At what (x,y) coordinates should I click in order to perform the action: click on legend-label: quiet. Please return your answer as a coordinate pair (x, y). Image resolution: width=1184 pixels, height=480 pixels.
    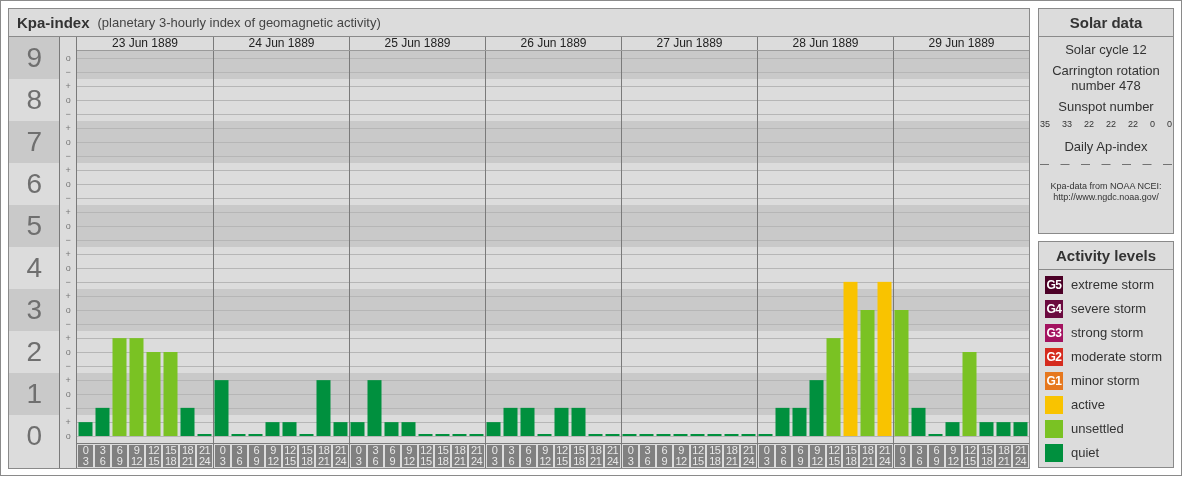
    Looking at the image, I should click on (1085, 452).